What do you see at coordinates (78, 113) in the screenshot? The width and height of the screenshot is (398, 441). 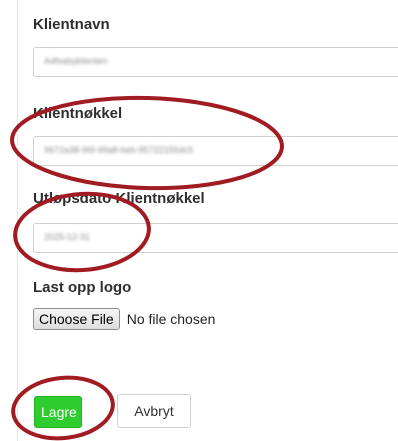 I see `client-key-label: Klientnøkkel` at bounding box center [78, 113].